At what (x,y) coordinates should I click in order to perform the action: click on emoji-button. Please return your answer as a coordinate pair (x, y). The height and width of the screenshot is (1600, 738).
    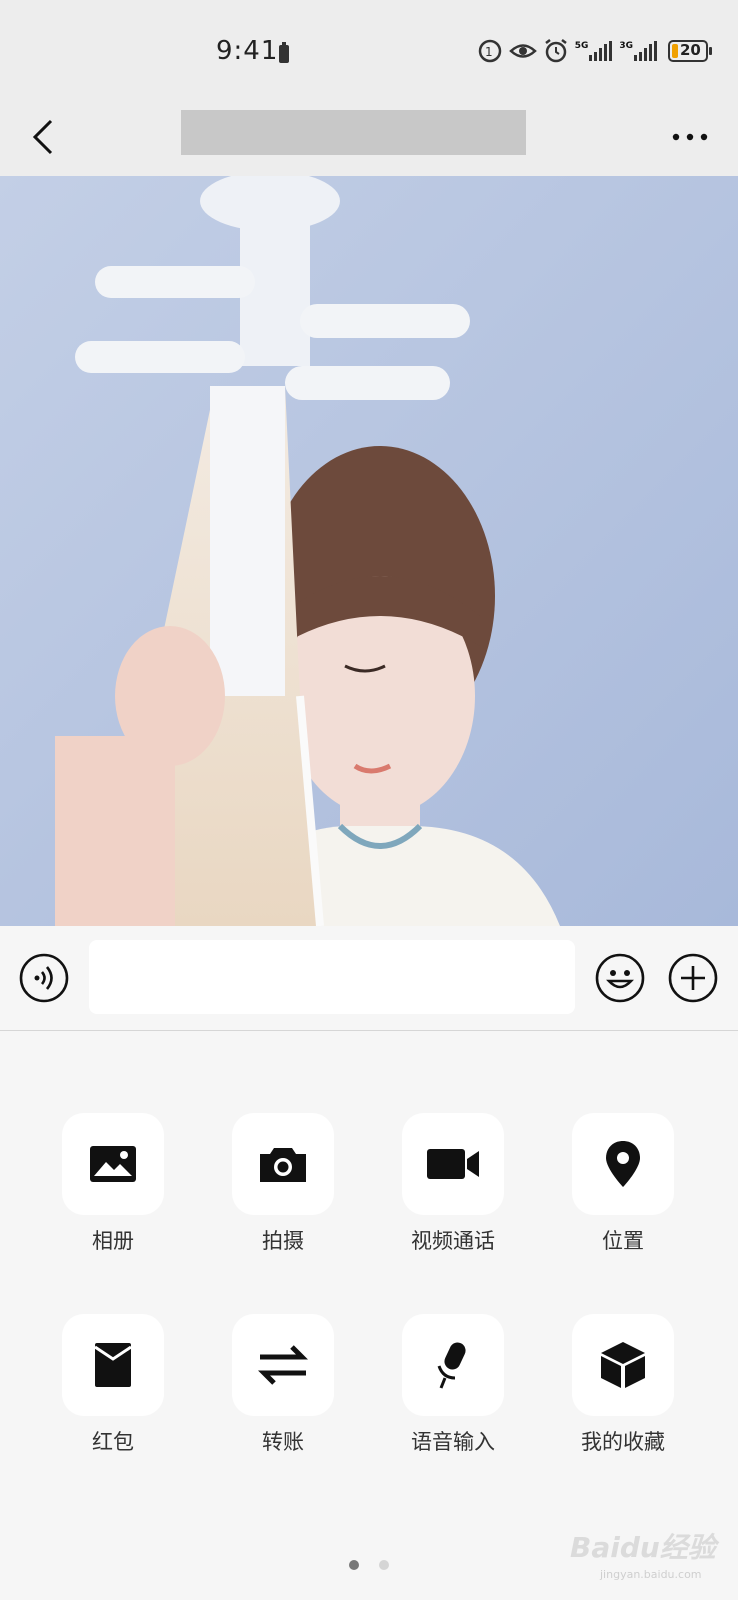
    Looking at the image, I should click on (620, 980).